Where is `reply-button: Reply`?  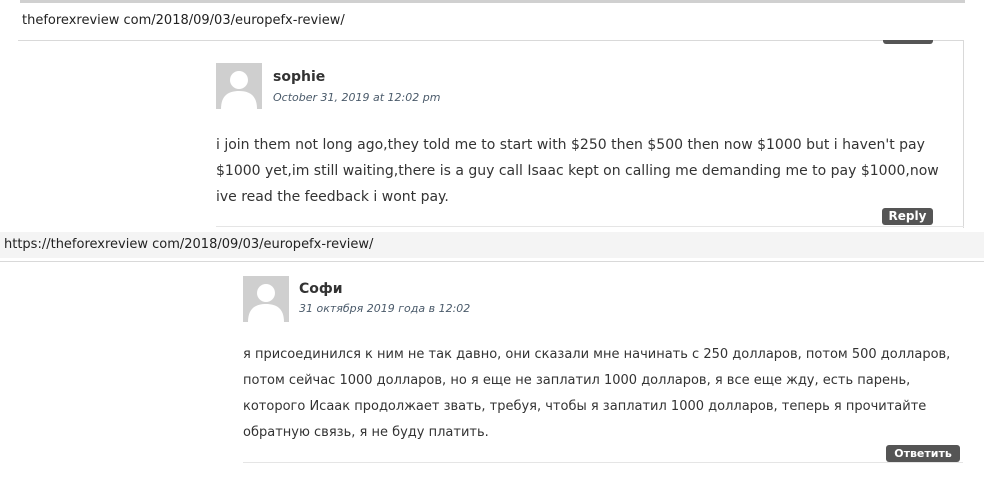 reply-button: Reply is located at coordinates (907, 216).